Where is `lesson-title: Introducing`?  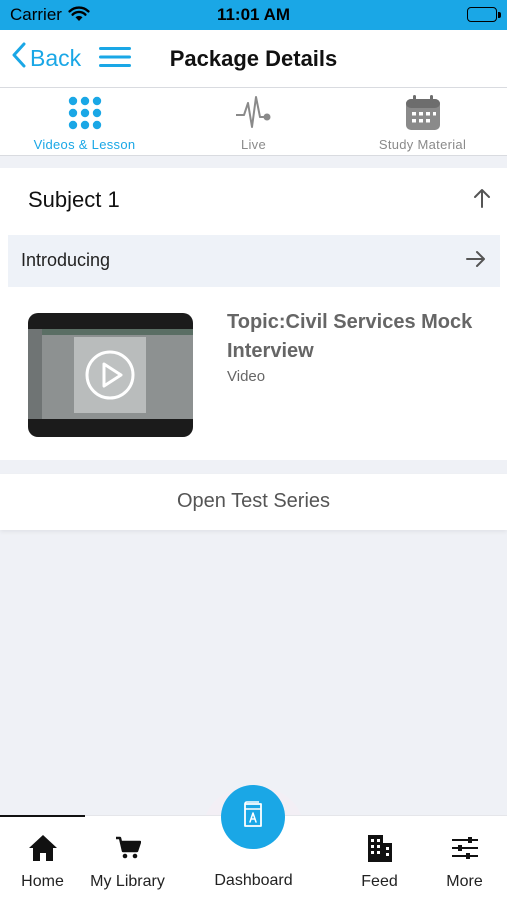
lesson-title: Introducing is located at coordinates (66, 260).